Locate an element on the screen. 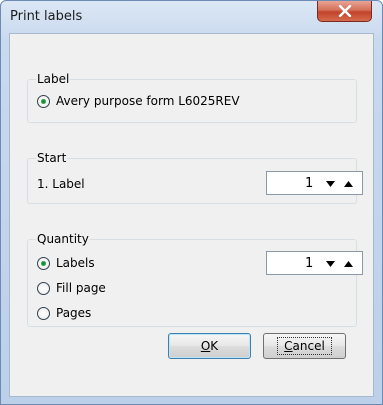 Image resolution: width=383 pixels, height=405 pixels. radio-pages: Pages is located at coordinates (64, 313).